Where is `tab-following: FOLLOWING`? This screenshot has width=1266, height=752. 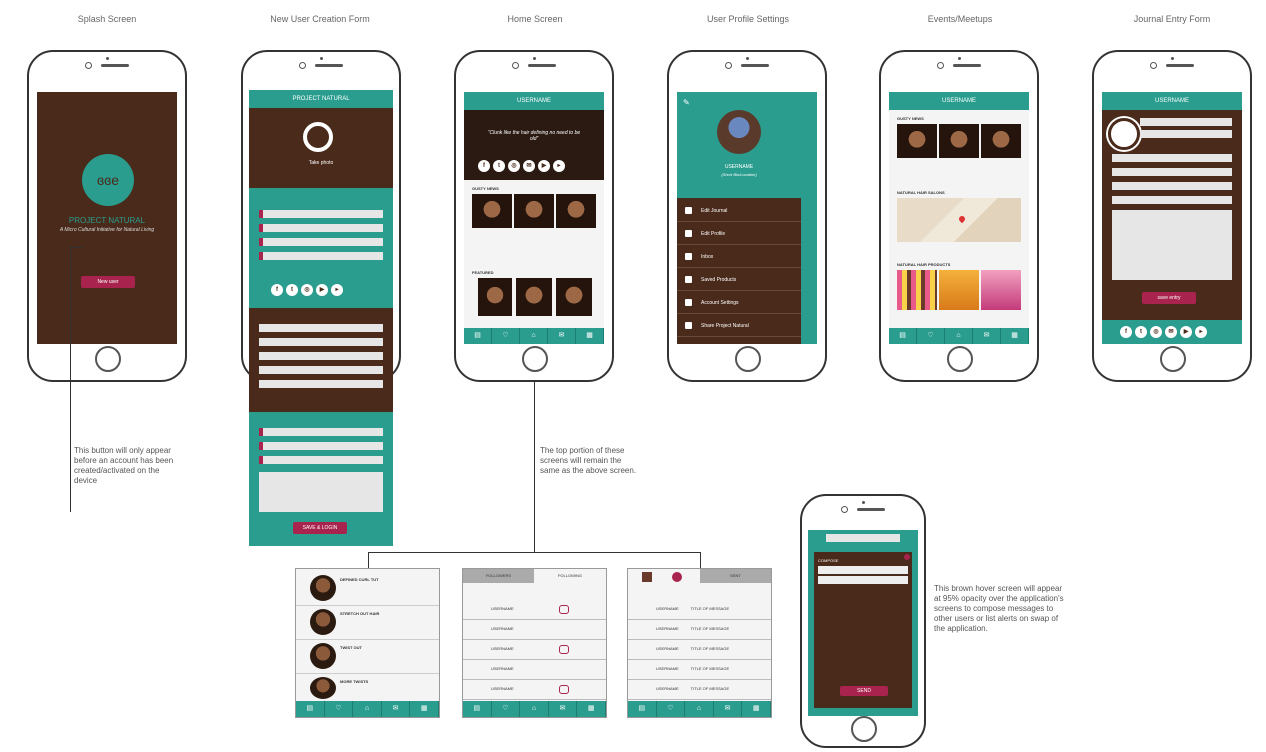 tab-following: FOLLOWING is located at coordinates (570, 576).